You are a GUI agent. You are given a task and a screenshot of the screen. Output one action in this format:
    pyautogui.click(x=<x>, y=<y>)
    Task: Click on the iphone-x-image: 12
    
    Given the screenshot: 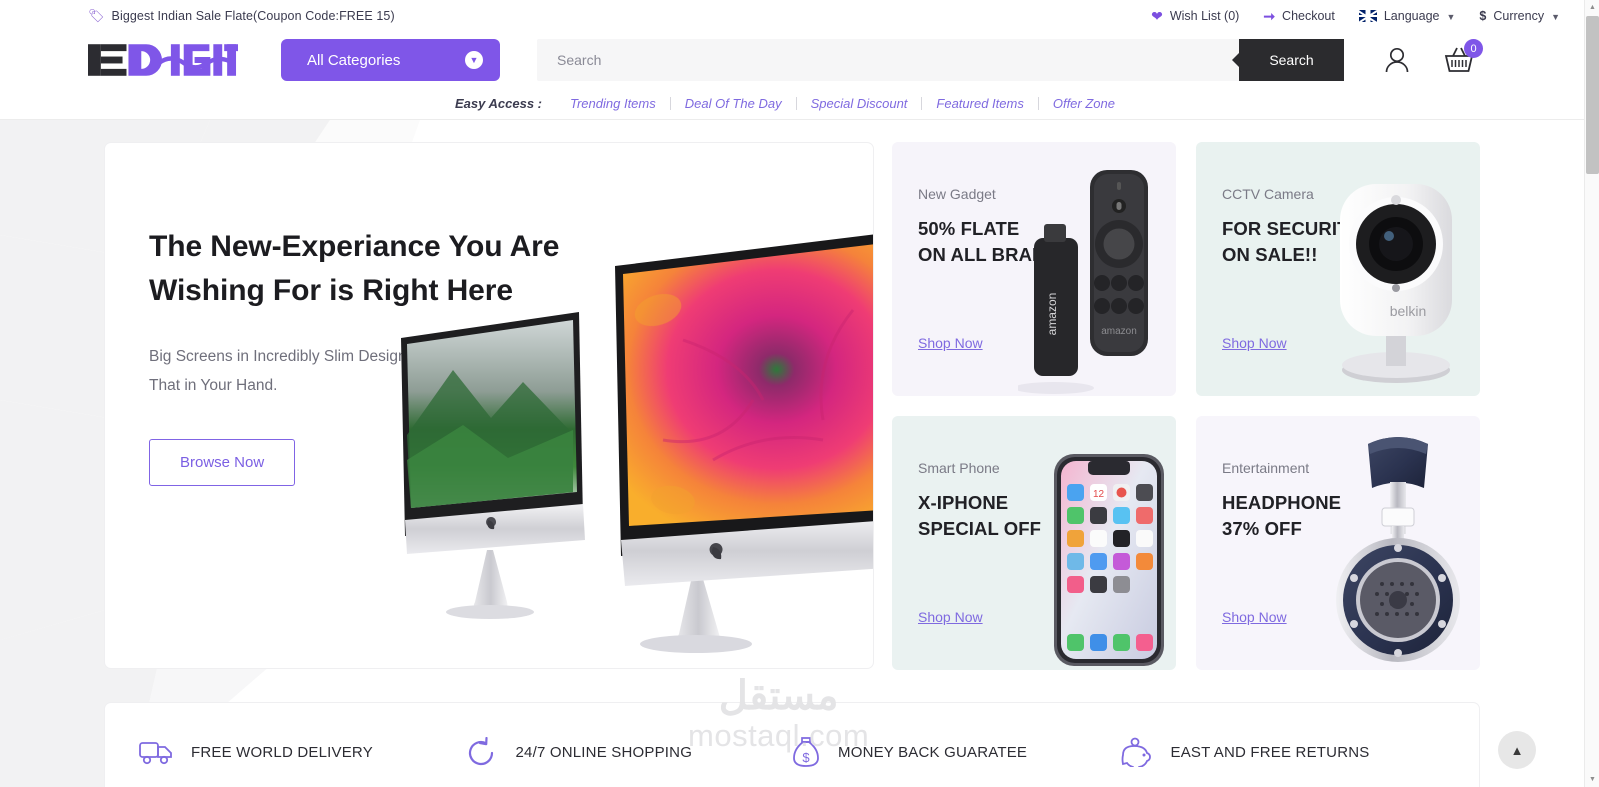 What is the action you would take?
    pyautogui.click(x=1109, y=559)
    